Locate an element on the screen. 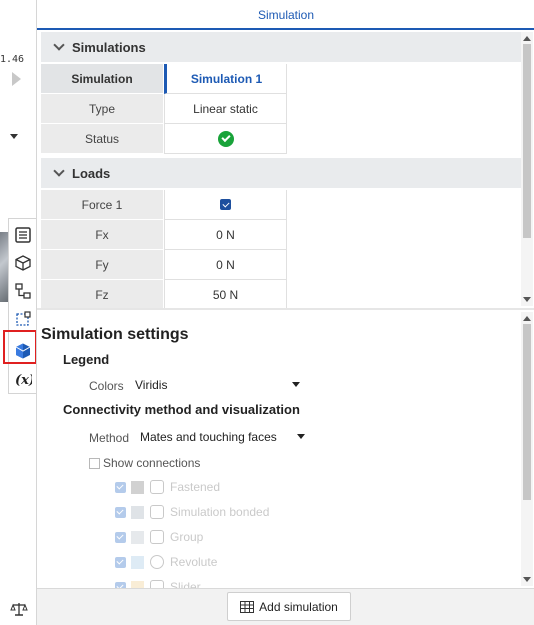 This screenshot has height=625, width=534. check-circle-icon is located at coordinates (225, 138).